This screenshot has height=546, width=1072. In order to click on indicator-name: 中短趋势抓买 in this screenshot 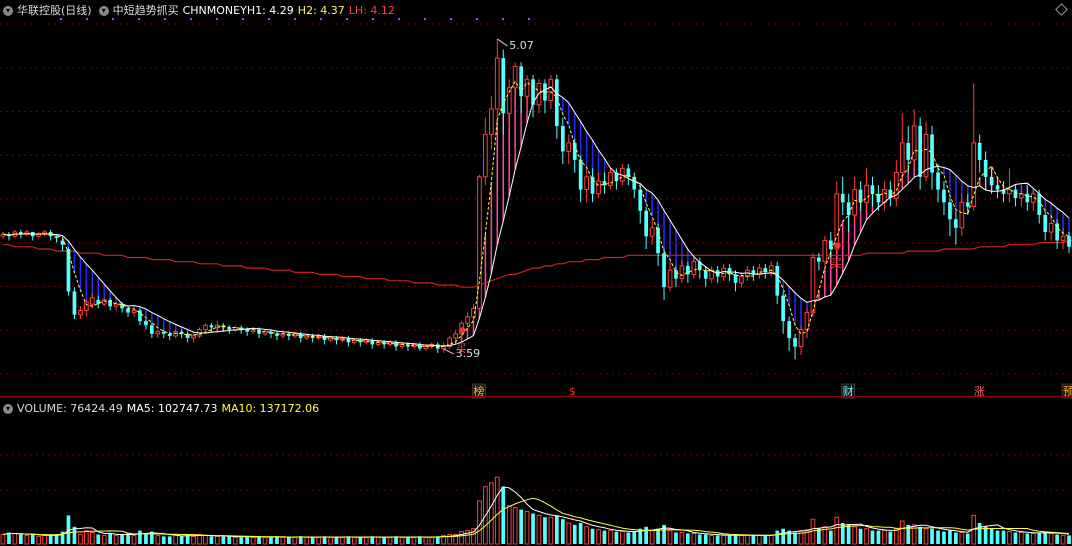, I will do `click(145, 10)`.